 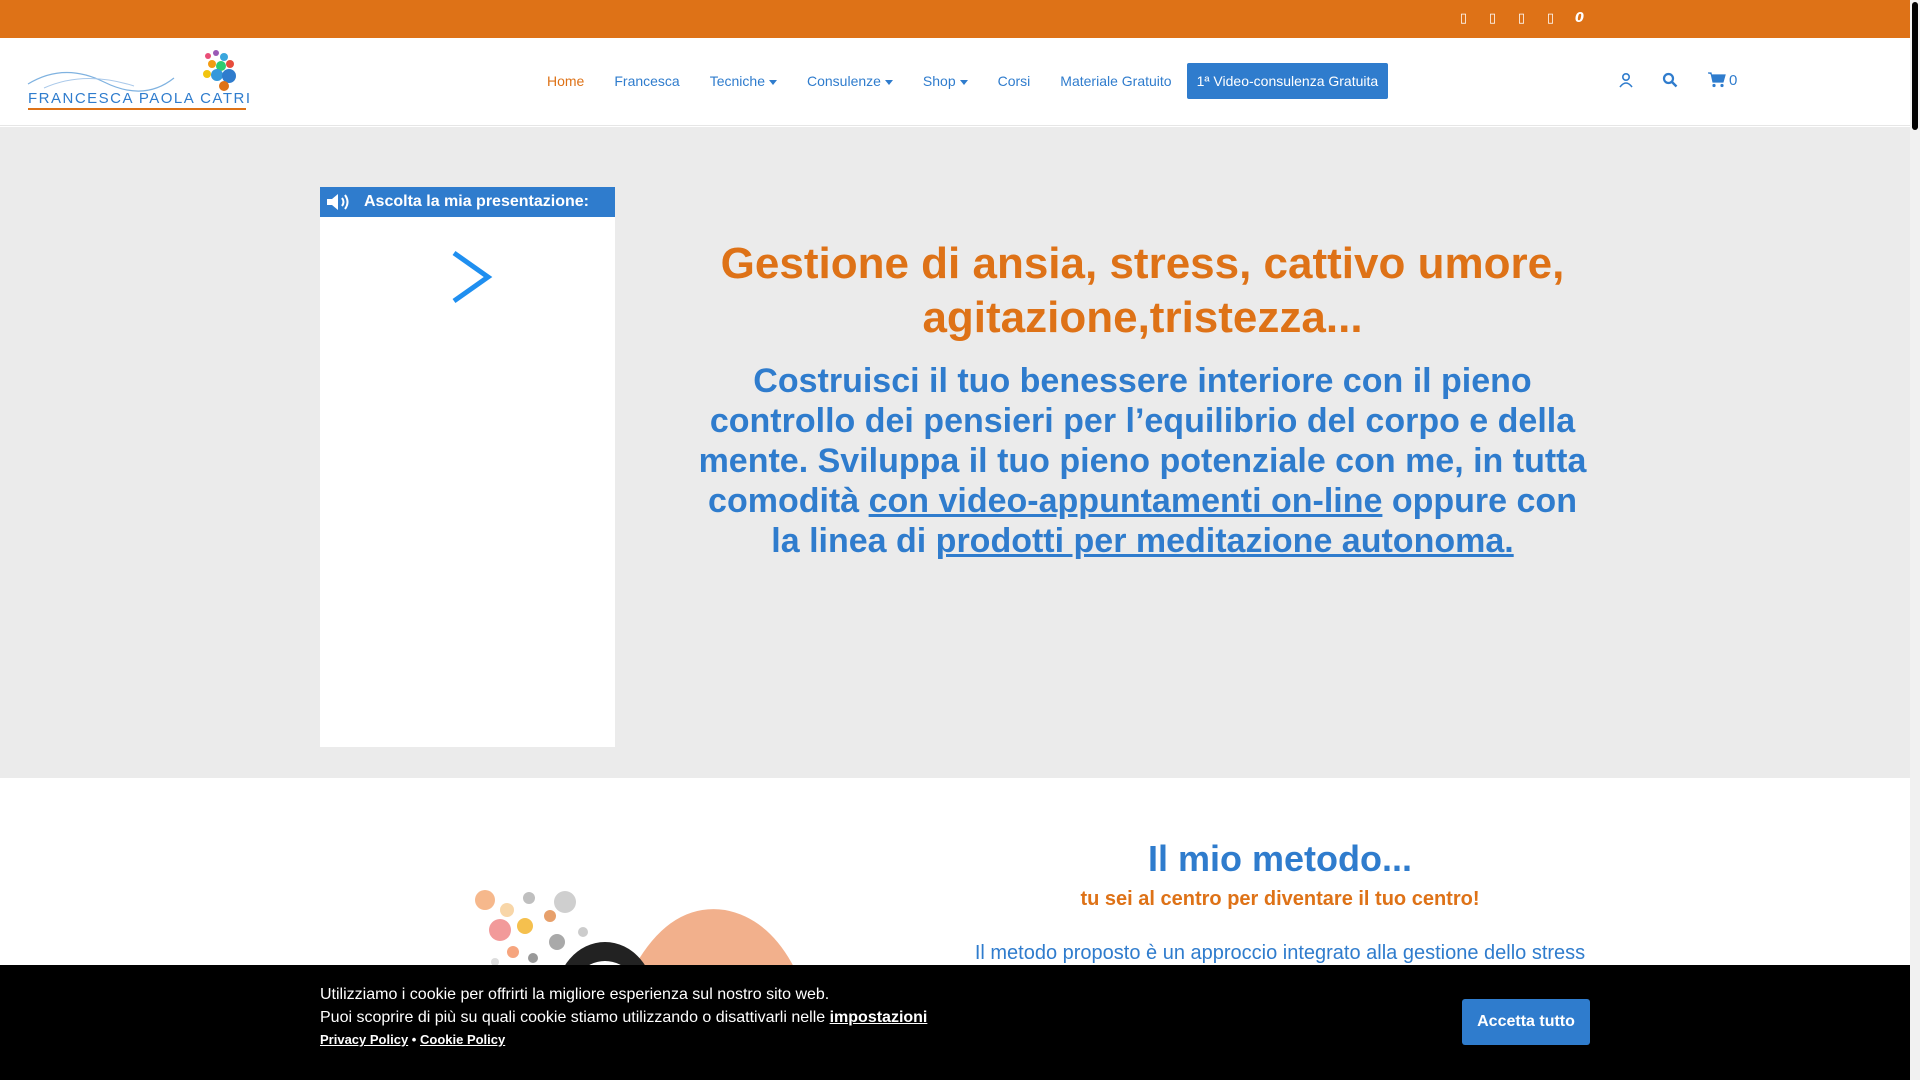 I want to click on nav-icons: 0, so click(x=1675, y=80).